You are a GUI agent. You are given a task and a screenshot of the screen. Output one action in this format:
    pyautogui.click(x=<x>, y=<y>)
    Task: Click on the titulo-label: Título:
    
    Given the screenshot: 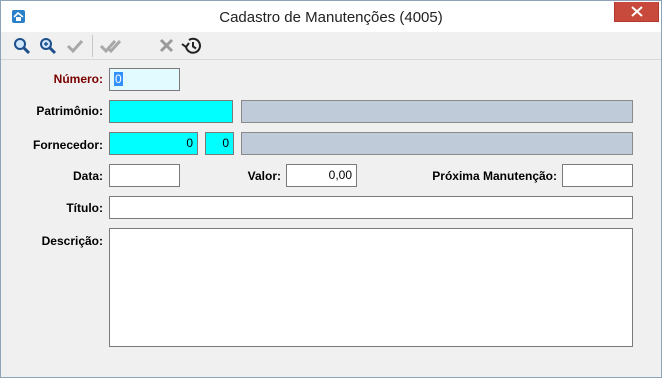 What is the action you would take?
    pyautogui.click(x=84, y=208)
    